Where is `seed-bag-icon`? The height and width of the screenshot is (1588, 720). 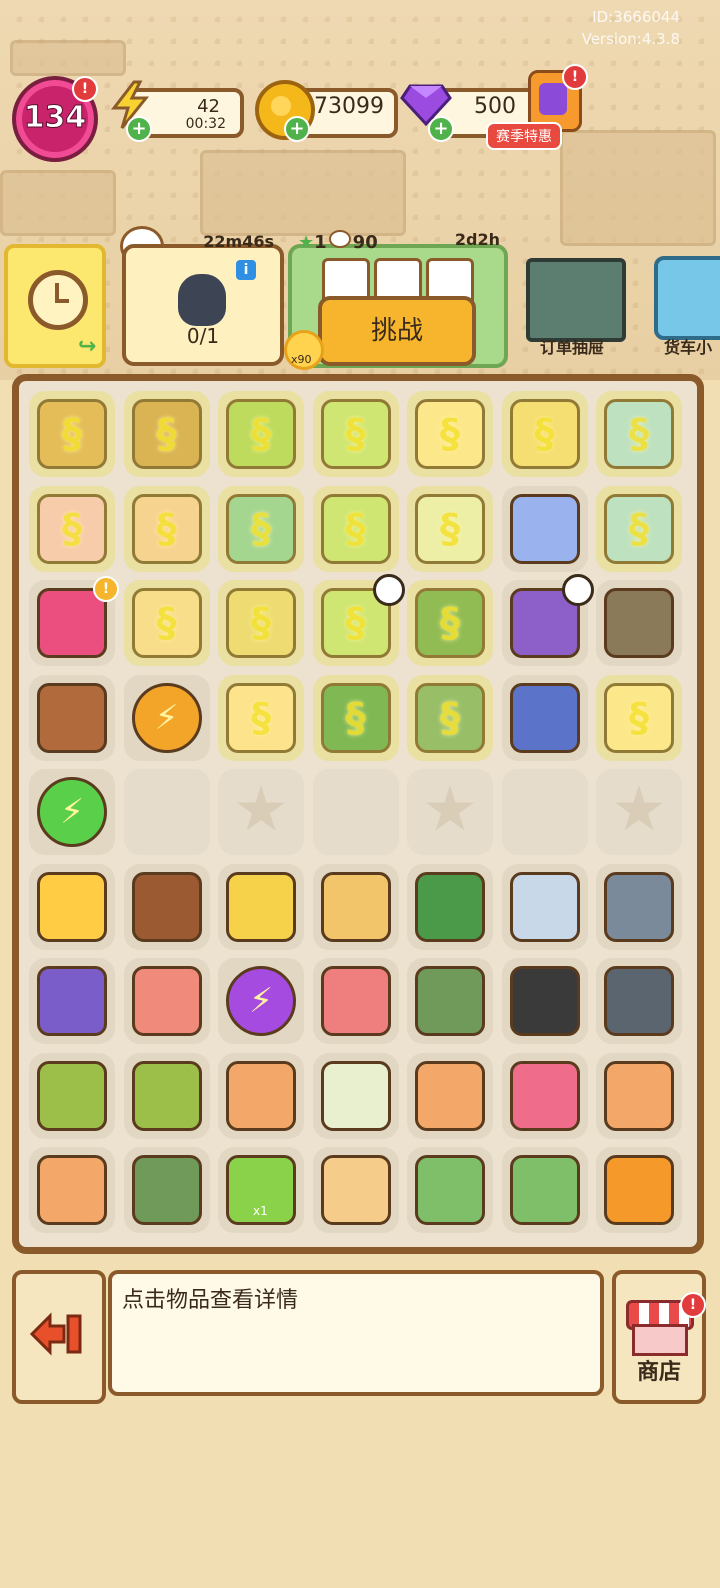
seed-bag-icon is located at coordinates (166, 1095).